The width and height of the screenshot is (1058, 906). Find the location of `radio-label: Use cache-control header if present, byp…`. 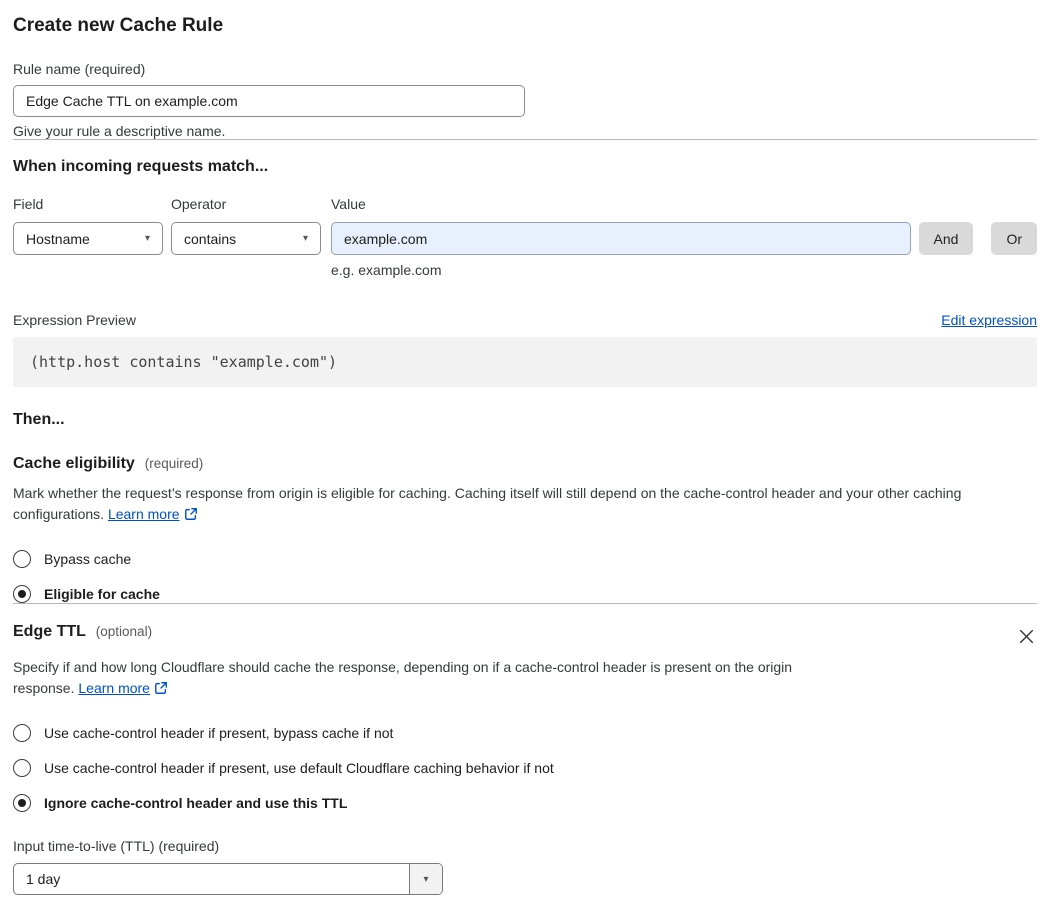

radio-label: Use cache-control header if present, byp… is located at coordinates (219, 733).